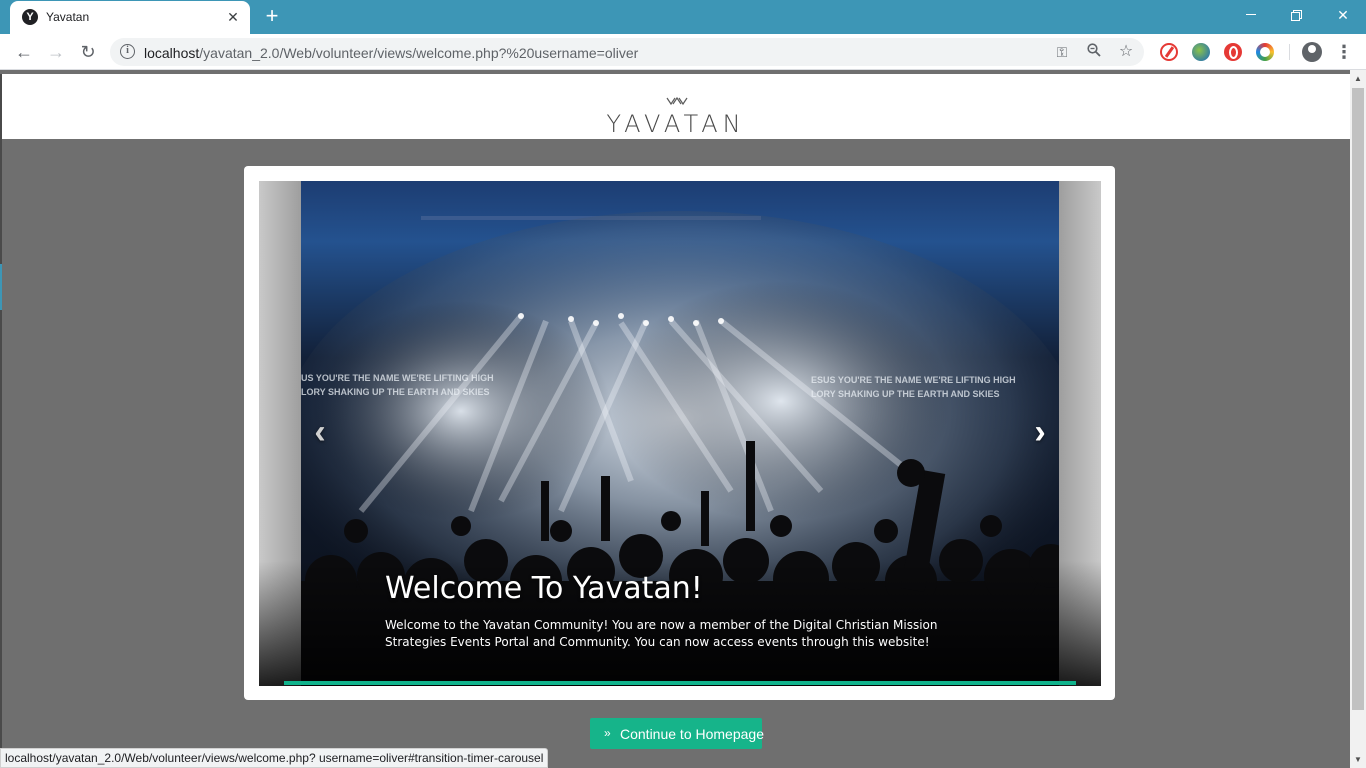 This screenshot has height=768, width=1366. What do you see at coordinates (1297, 15) in the screenshot?
I see `restore-button` at bounding box center [1297, 15].